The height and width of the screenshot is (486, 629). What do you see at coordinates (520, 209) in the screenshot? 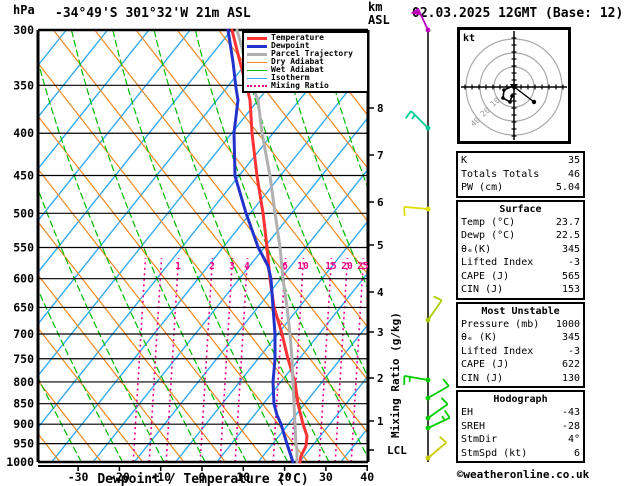
I see `table-title: Surface` at bounding box center [520, 209].